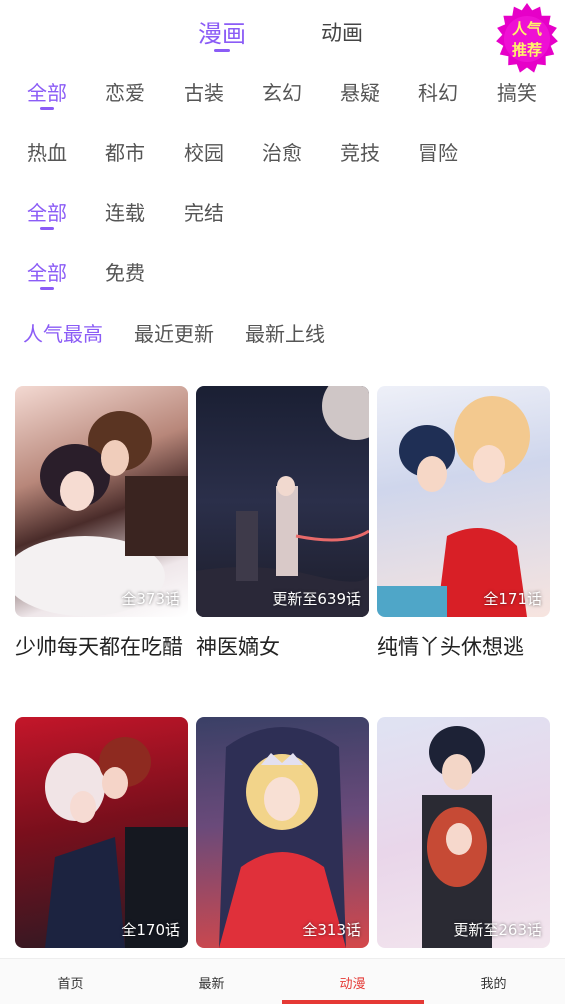  What do you see at coordinates (150, 930) in the screenshot?
I see `episode-count: 全170话` at bounding box center [150, 930].